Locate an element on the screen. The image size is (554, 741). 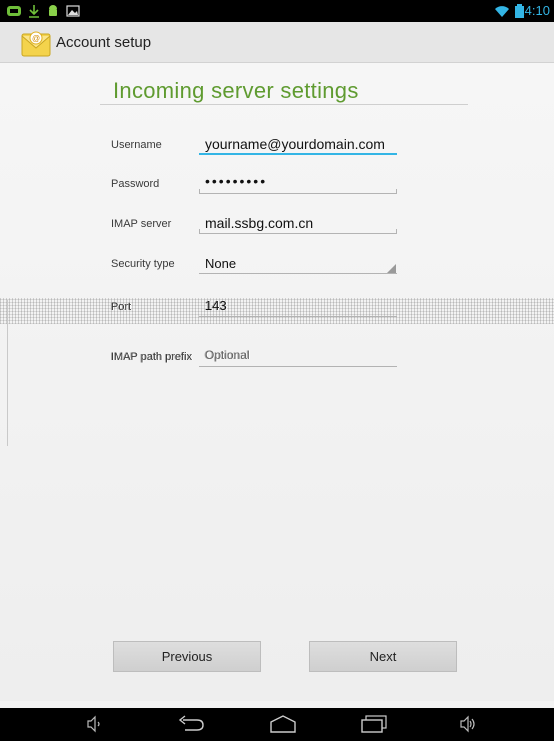
notification-icon is located at coordinates (14, 11).